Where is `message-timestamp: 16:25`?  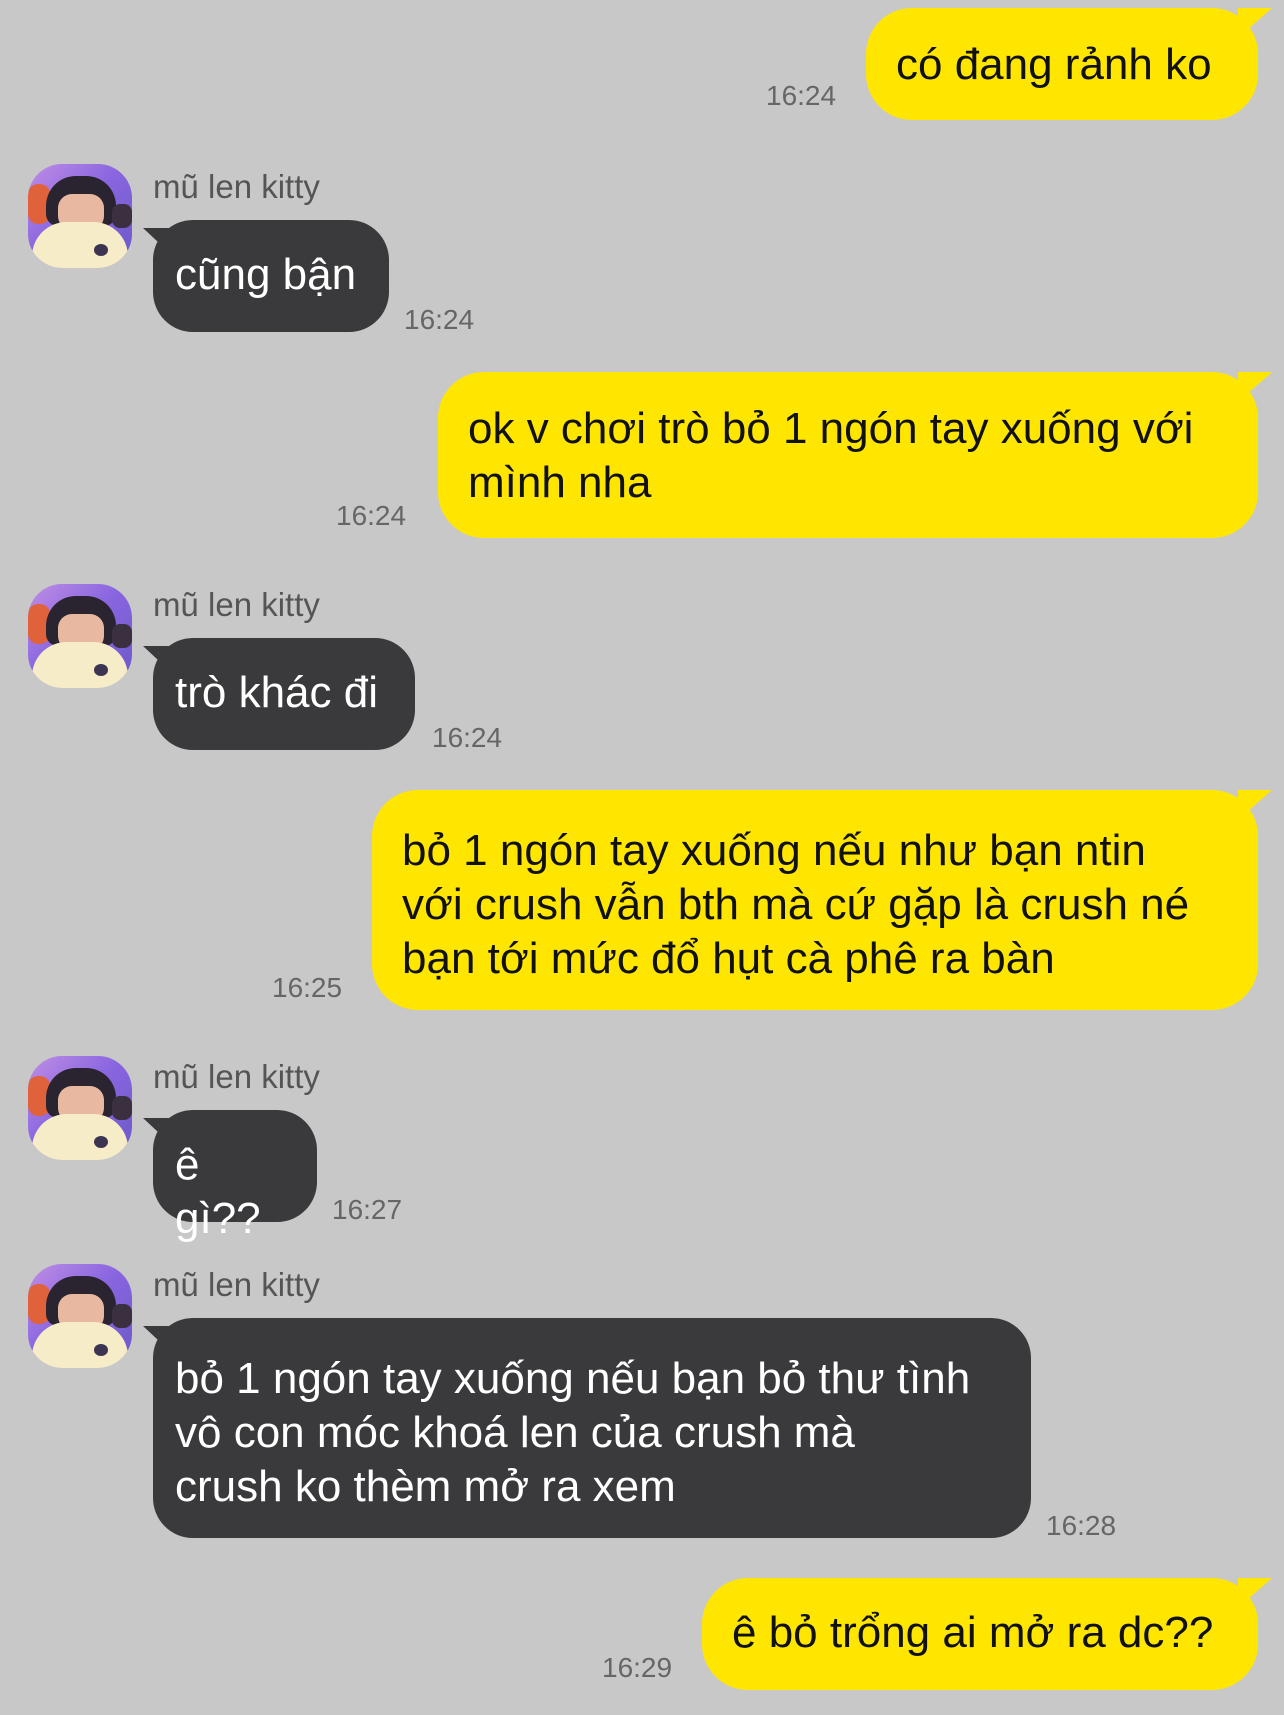
message-timestamp: 16:25 is located at coordinates (307, 987).